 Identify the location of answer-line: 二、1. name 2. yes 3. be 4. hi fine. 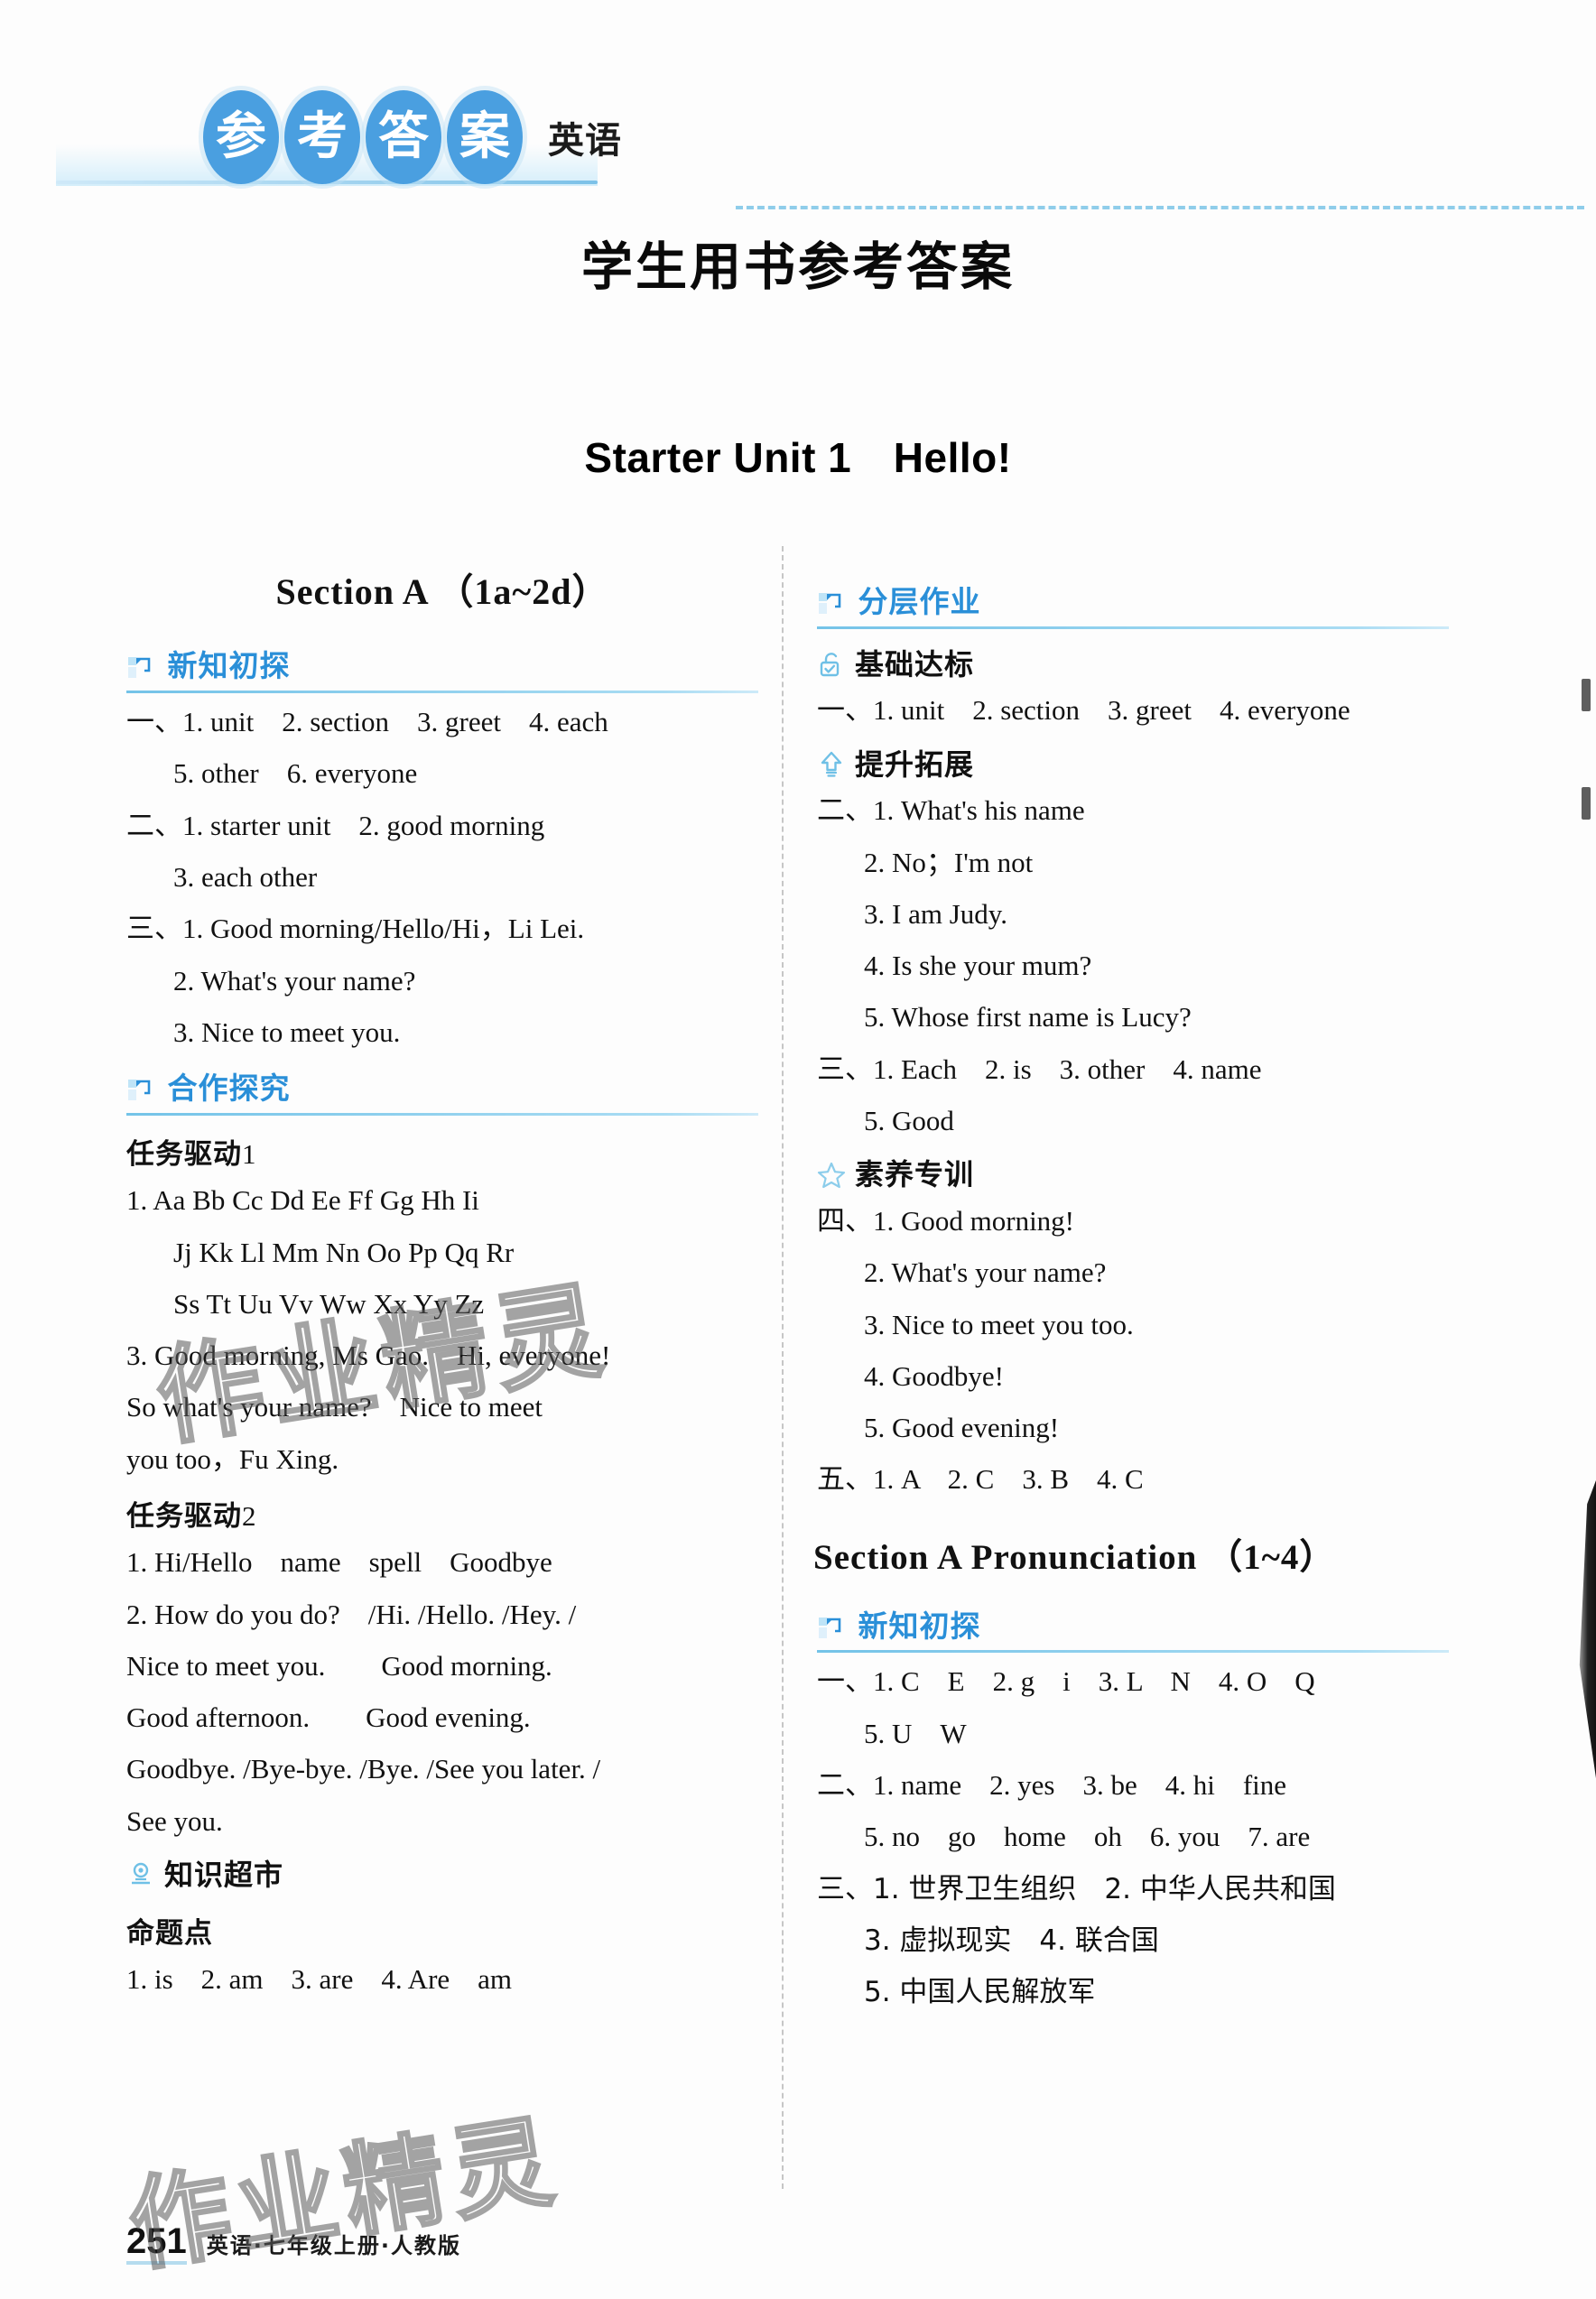
(1052, 1785).